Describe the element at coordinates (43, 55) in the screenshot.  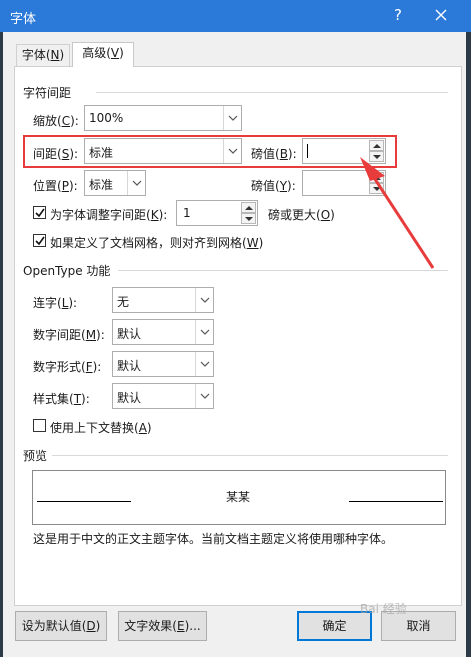
I see `tab-font: 字体(N)` at that location.